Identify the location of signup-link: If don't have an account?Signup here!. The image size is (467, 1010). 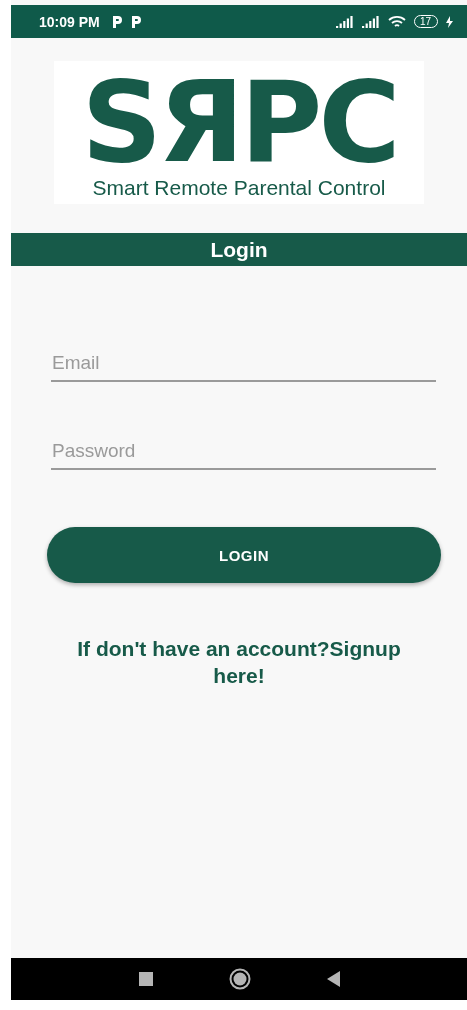
(239, 662).